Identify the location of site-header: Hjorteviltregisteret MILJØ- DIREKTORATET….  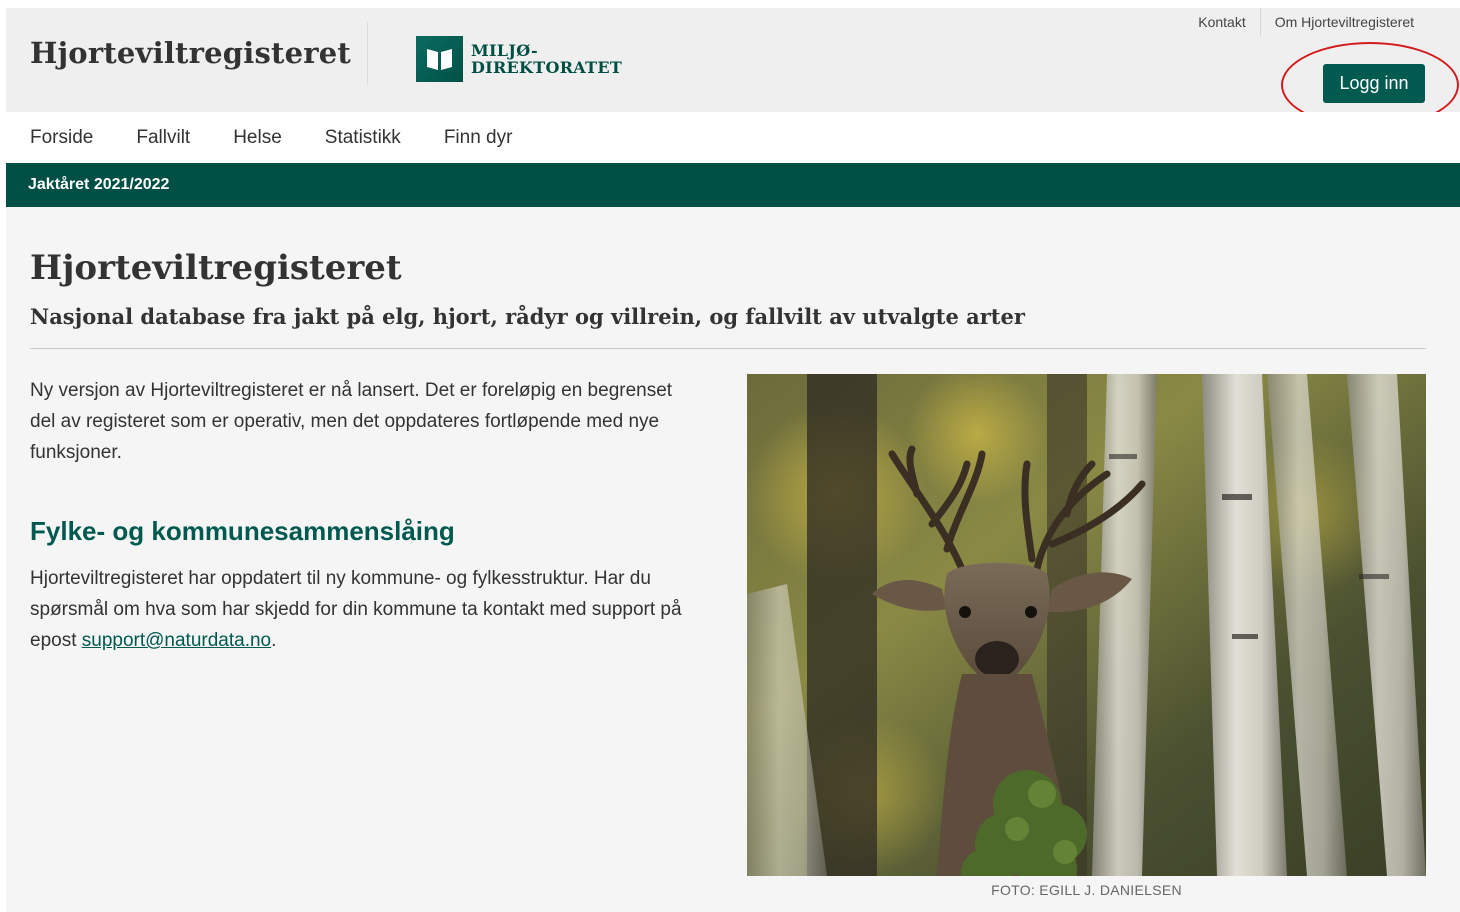
(733, 68).